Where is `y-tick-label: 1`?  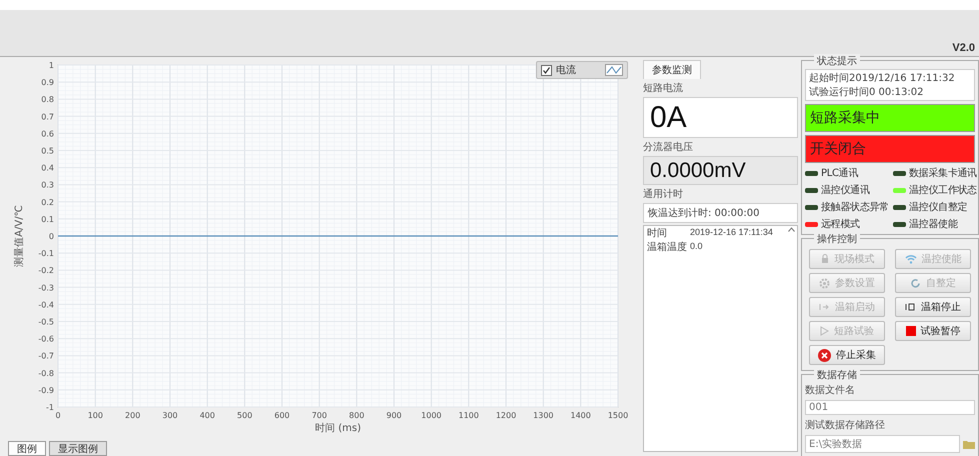 y-tick-label: 1 is located at coordinates (51, 65).